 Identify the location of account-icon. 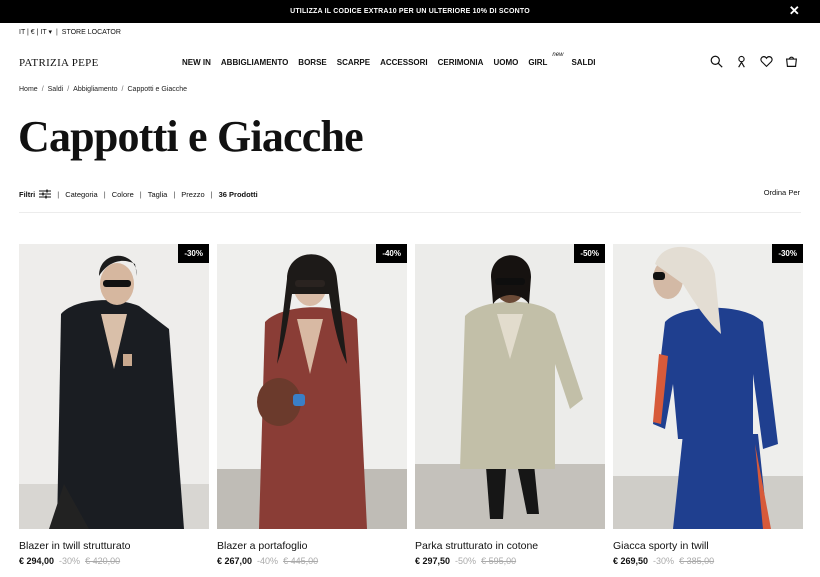
(741, 61).